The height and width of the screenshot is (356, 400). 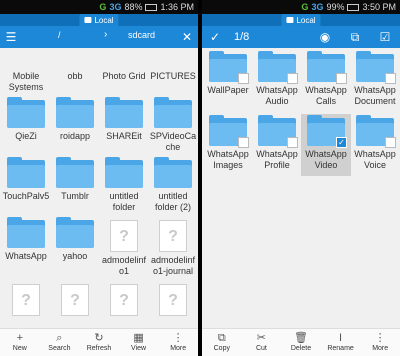 I want to click on folder-item: WallPaper, so click(x=228, y=73).